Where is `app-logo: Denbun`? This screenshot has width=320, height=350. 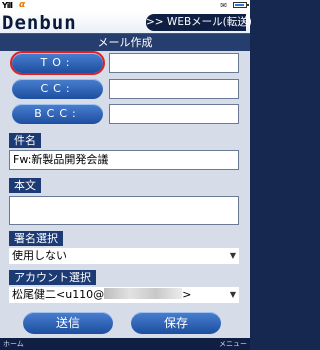 app-logo: Denbun is located at coordinates (39, 23).